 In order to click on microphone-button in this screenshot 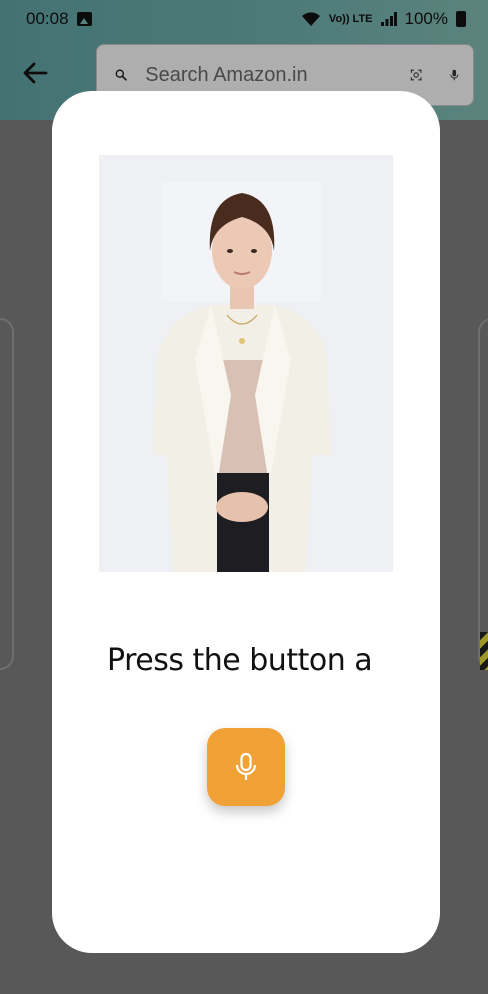, I will do `click(246, 767)`.